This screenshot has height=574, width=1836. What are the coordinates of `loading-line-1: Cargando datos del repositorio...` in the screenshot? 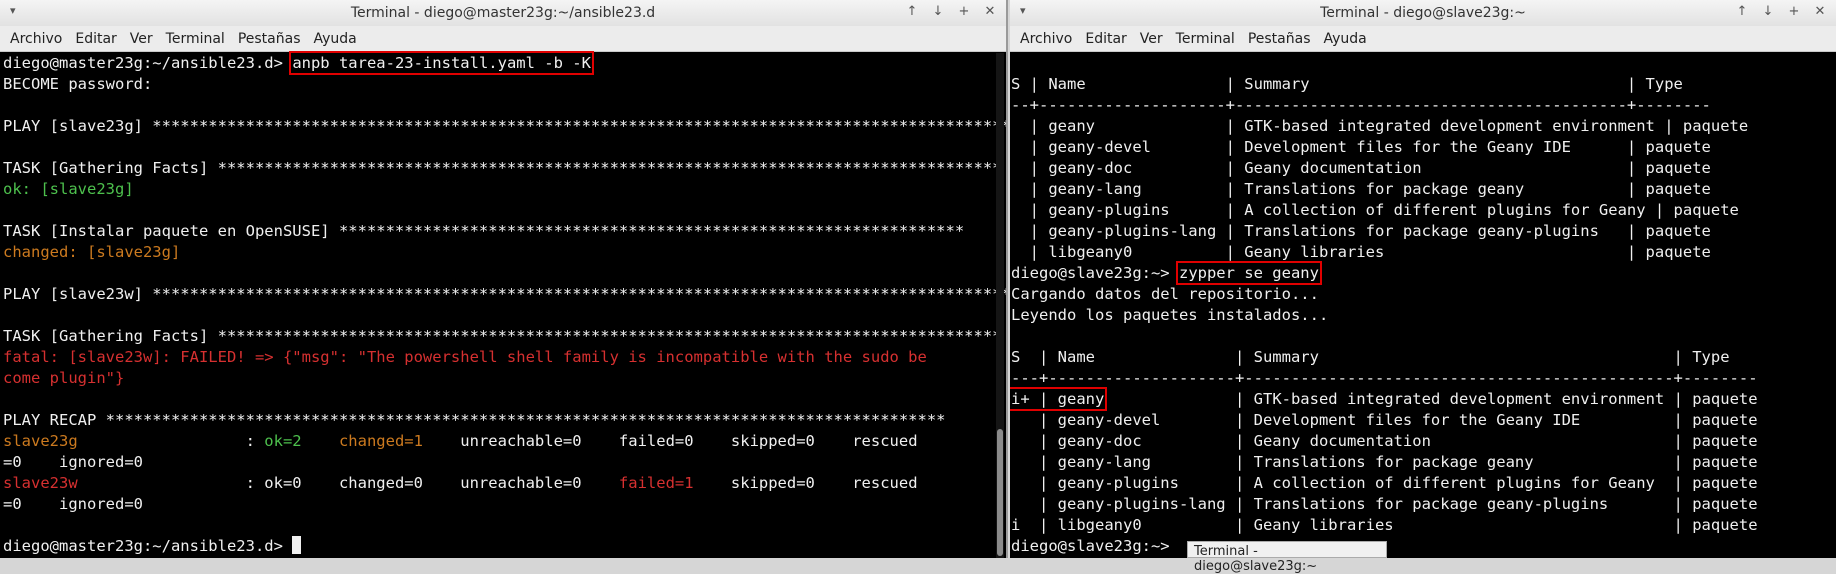 It's located at (1165, 294).